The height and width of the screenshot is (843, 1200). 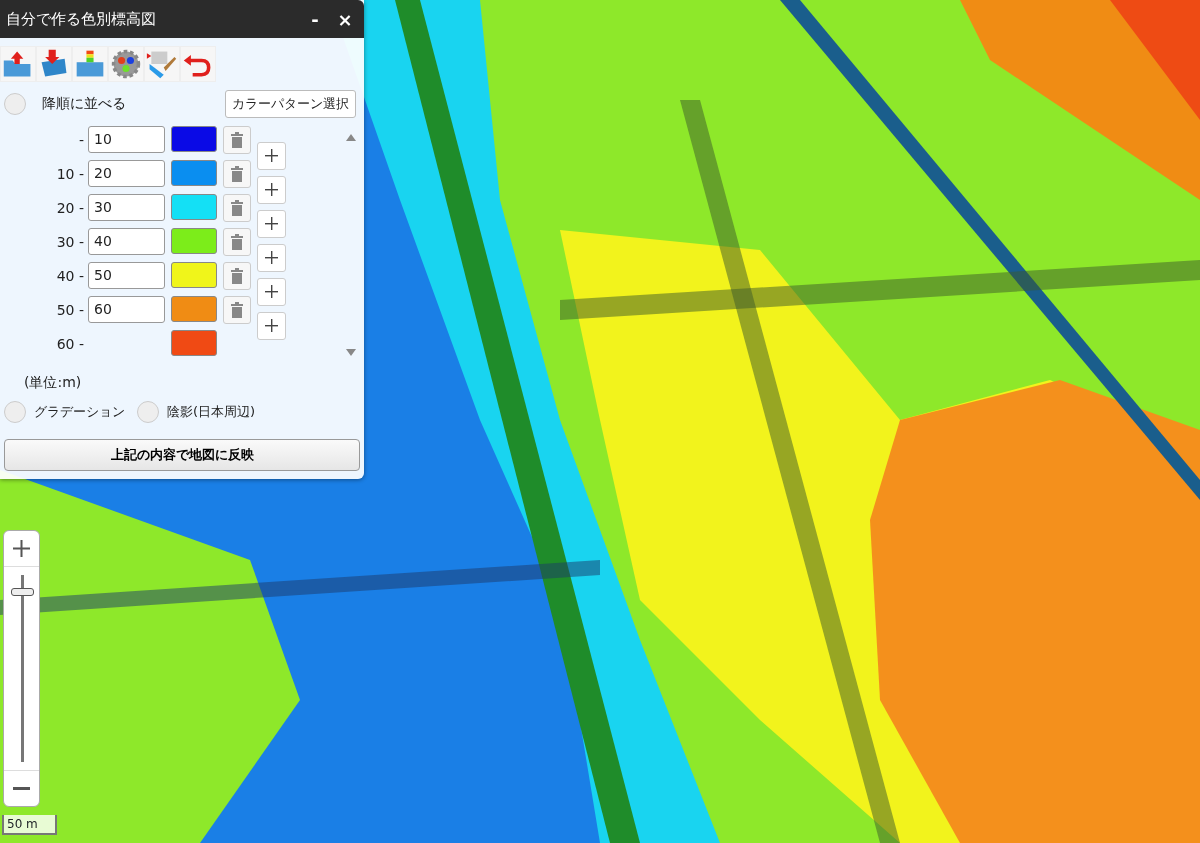 I want to click on upload-folder-button, so click(x=18, y=64).